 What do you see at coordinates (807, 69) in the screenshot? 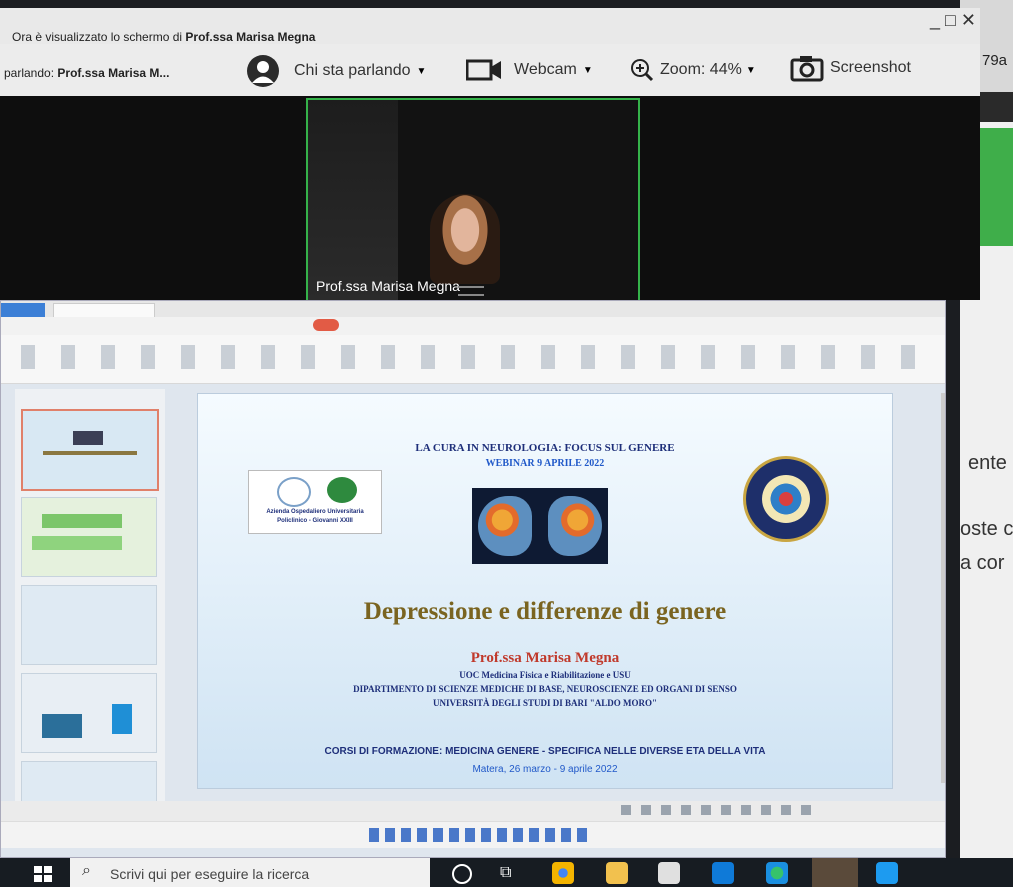
I see `camera-icon` at bounding box center [807, 69].